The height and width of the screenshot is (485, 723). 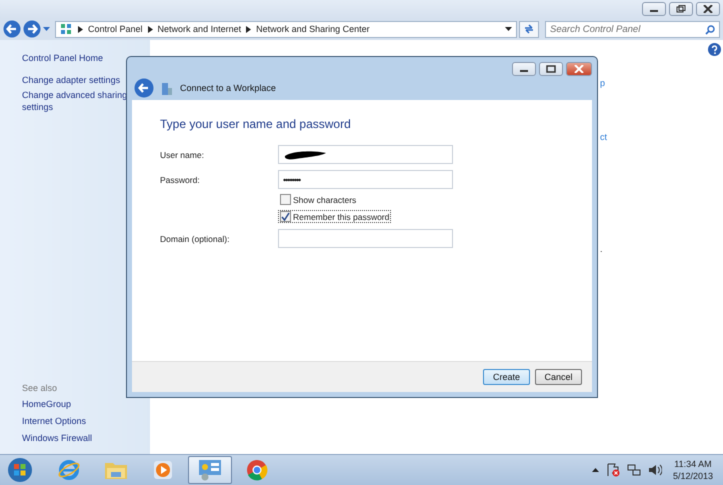 I want to click on breadcrumb: Control Panel, so click(x=115, y=29).